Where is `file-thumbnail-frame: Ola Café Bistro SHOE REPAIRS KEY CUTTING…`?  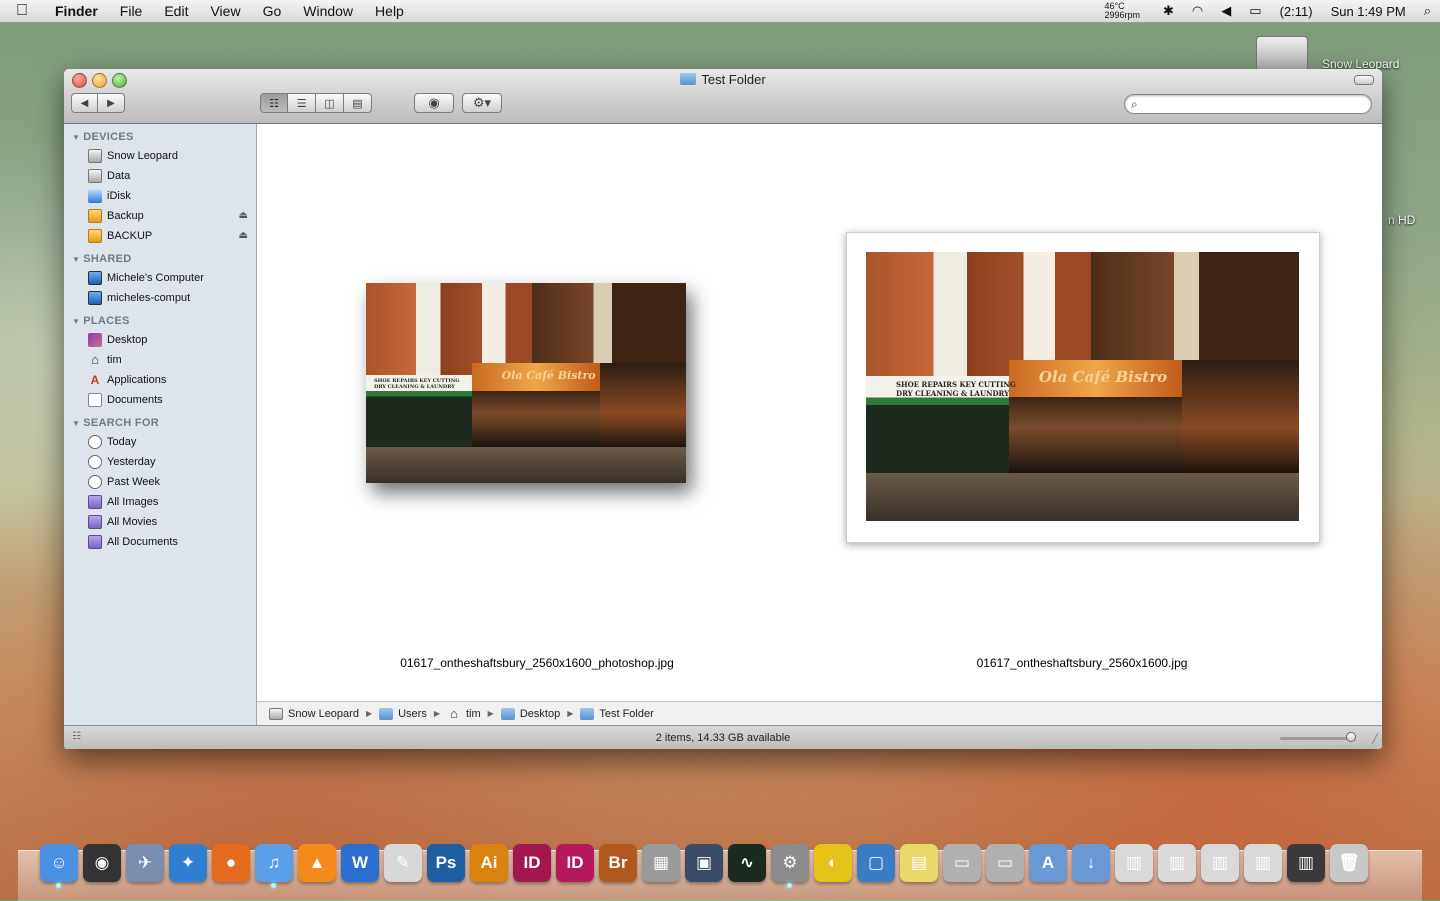 file-thumbnail-frame: Ola Café Bistro SHOE REPAIRS KEY CUTTING… is located at coordinates (1083, 387).